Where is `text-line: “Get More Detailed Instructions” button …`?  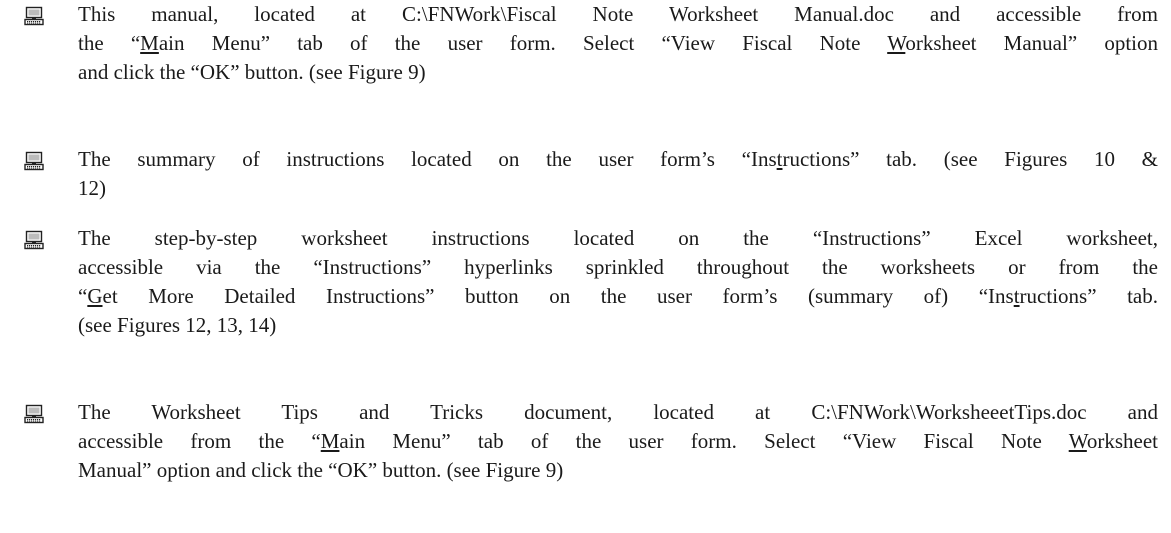 text-line: “Get More Detailed Instructions” button … is located at coordinates (618, 296).